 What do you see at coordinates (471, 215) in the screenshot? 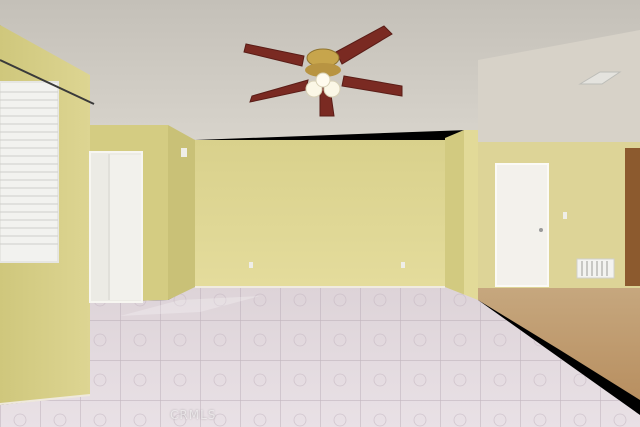
I see `wall-pillar-front` at bounding box center [471, 215].